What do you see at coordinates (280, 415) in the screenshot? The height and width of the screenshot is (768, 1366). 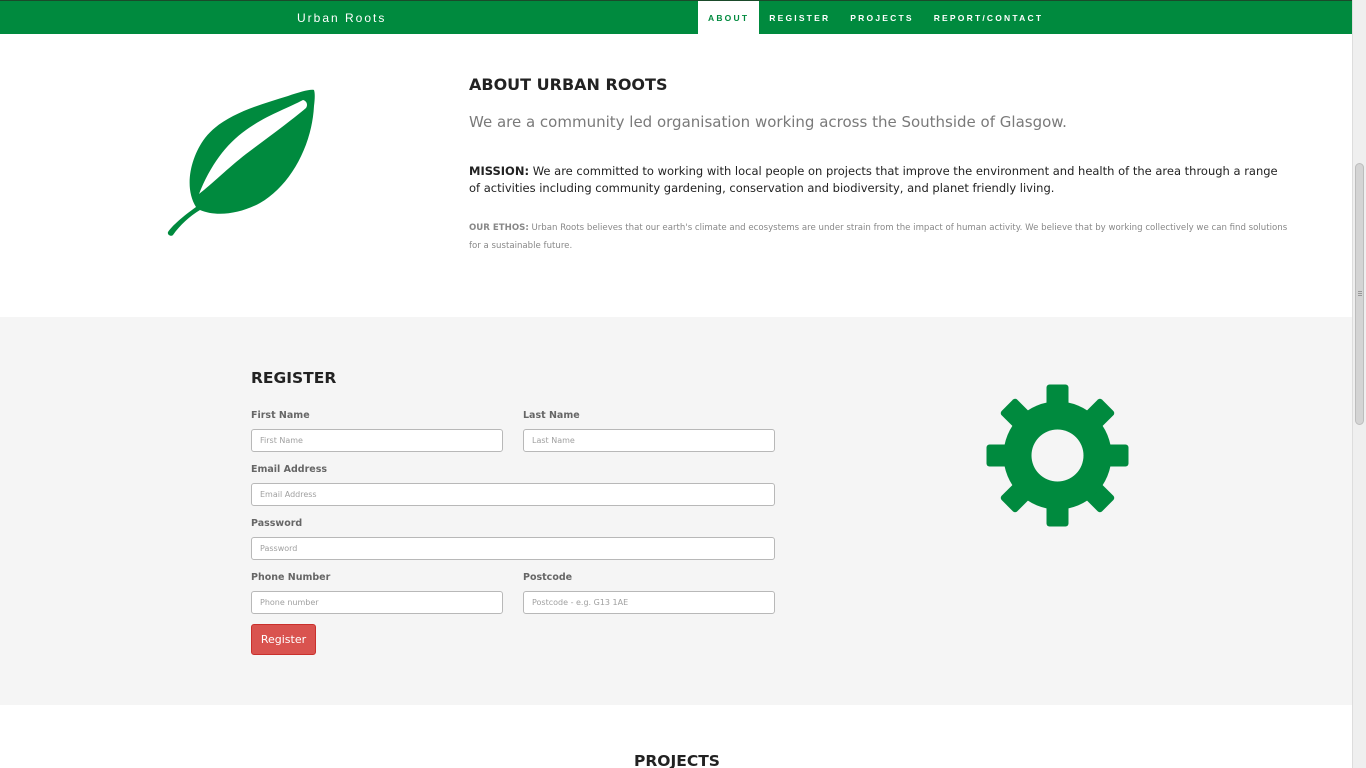 I see `first-name-label: First Name` at bounding box center [280, 415].